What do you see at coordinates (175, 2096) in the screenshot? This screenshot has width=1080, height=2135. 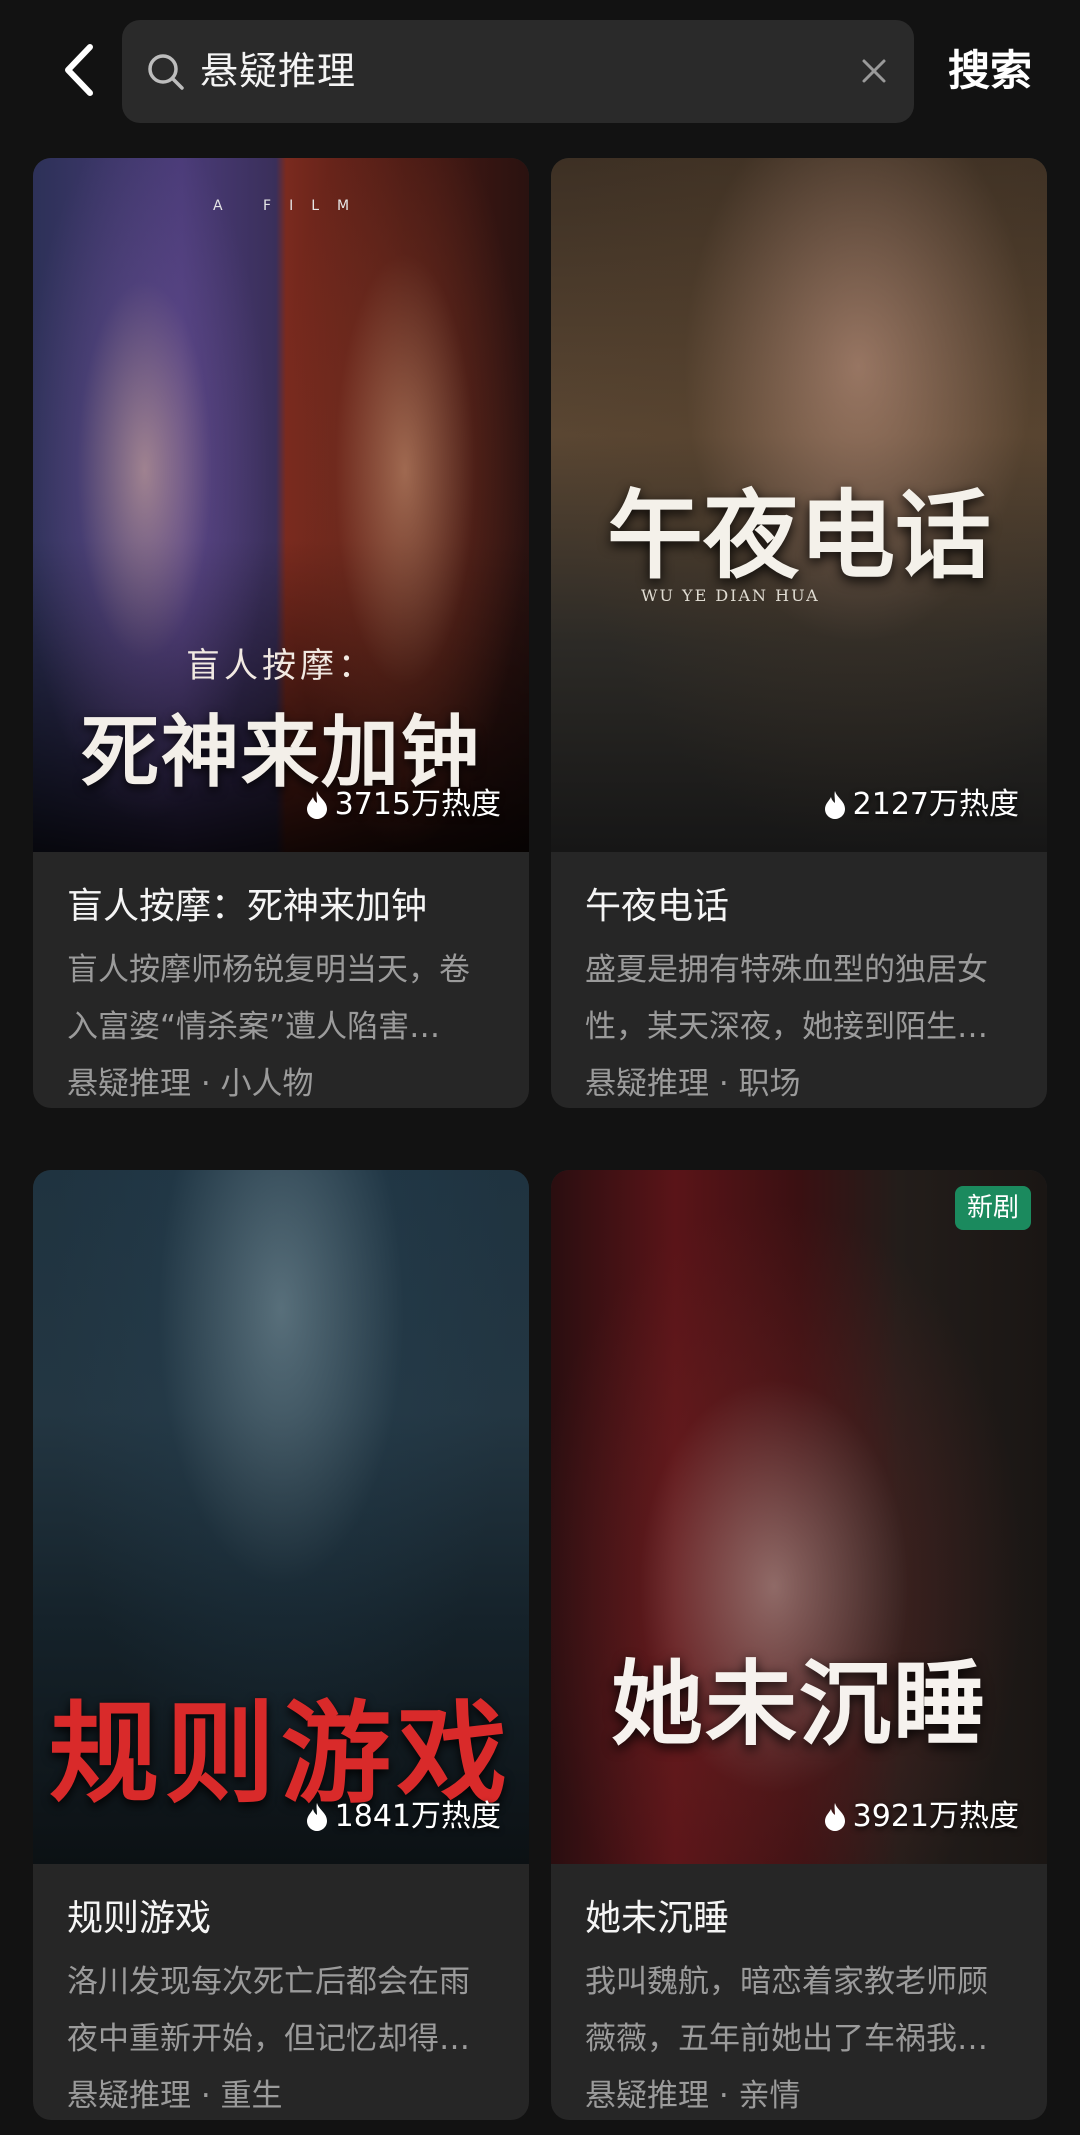 I see `card-tags: 悬疑推理 · 重生` at bounding box center [175, 2096].